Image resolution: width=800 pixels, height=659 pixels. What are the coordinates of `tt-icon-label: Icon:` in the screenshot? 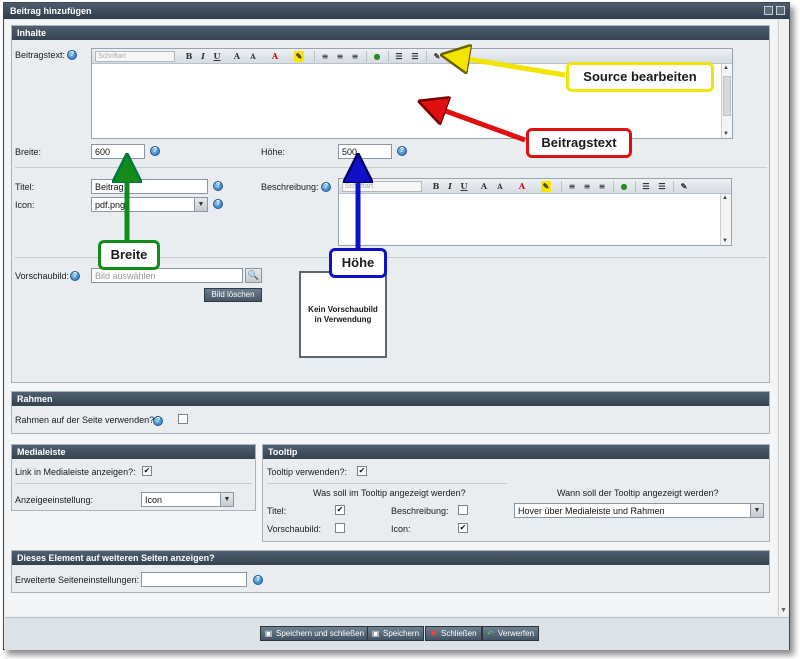 It's located at (401, 529).